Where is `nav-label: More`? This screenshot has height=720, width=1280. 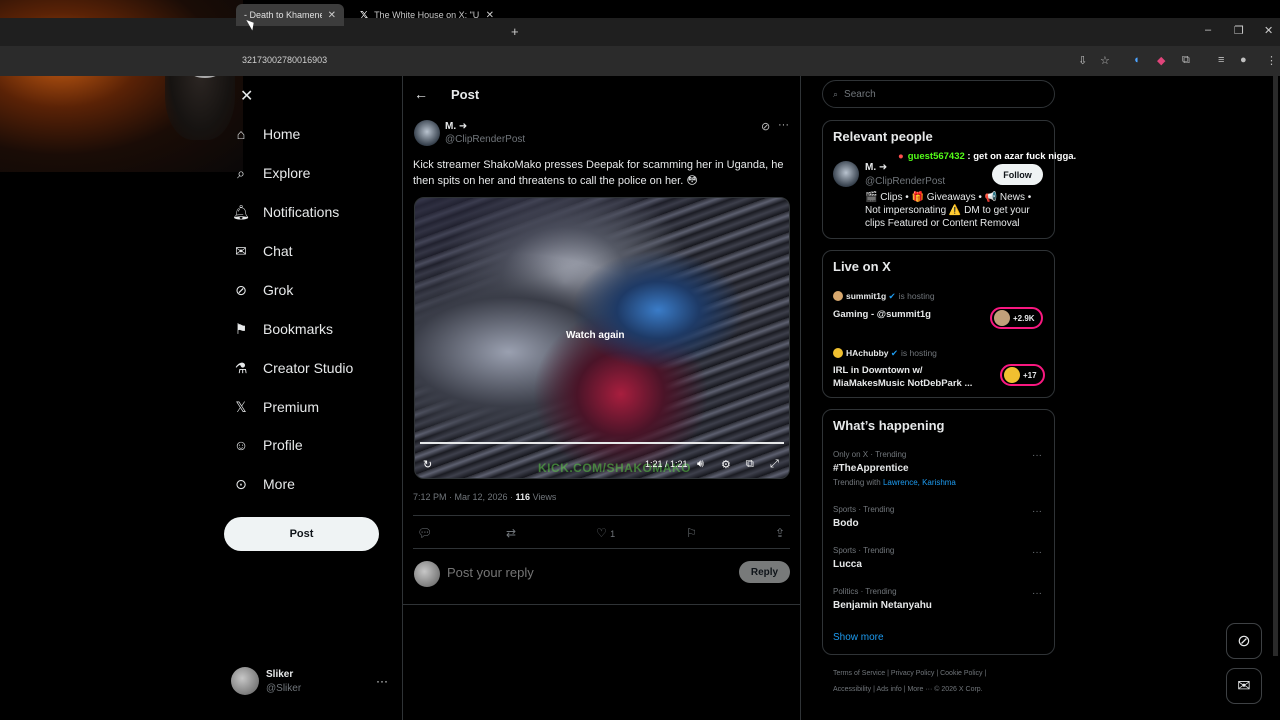
nav-label: More is located at coordinates (279, 484).